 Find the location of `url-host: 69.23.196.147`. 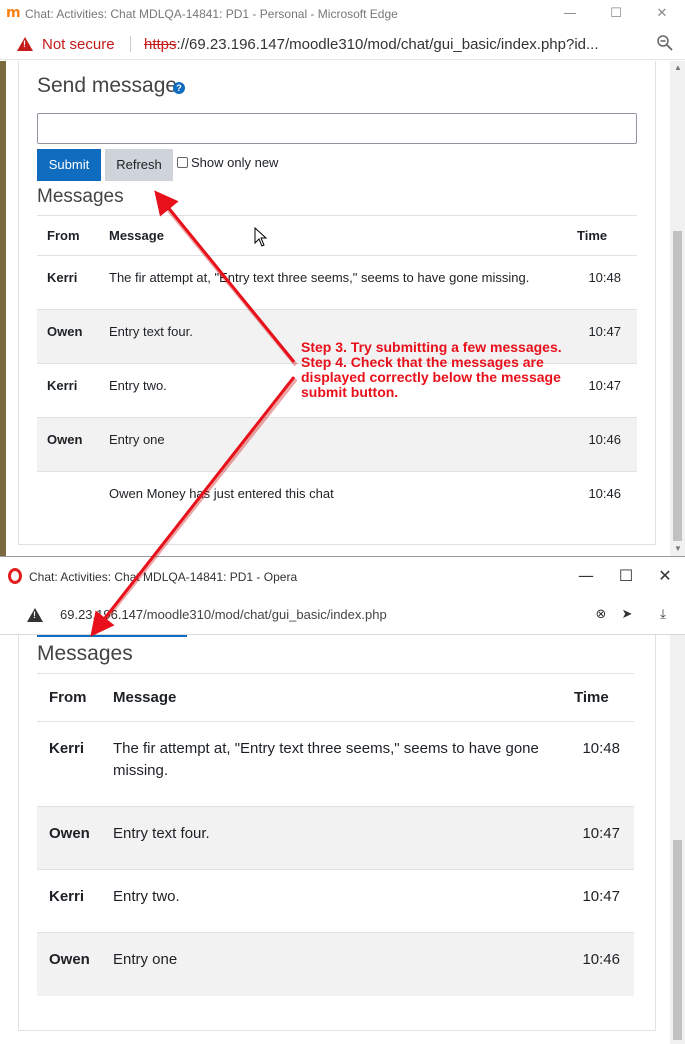

url-host: 69.23.196.147 is located at coordinates (102, 614).